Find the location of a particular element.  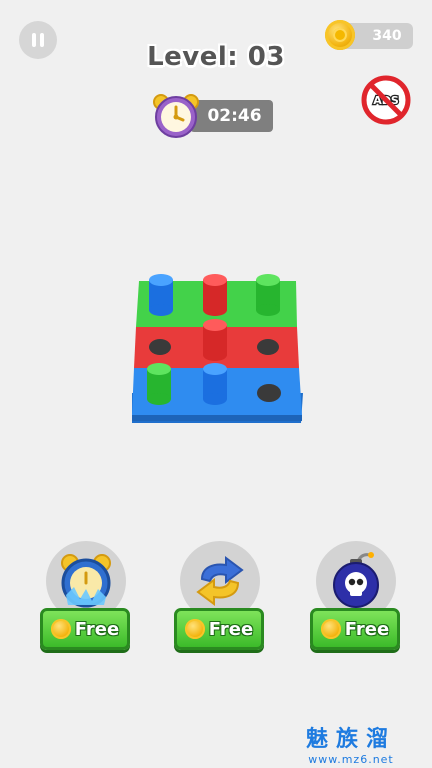

level-title: Level: 03 is located at coordinates (216, 57).